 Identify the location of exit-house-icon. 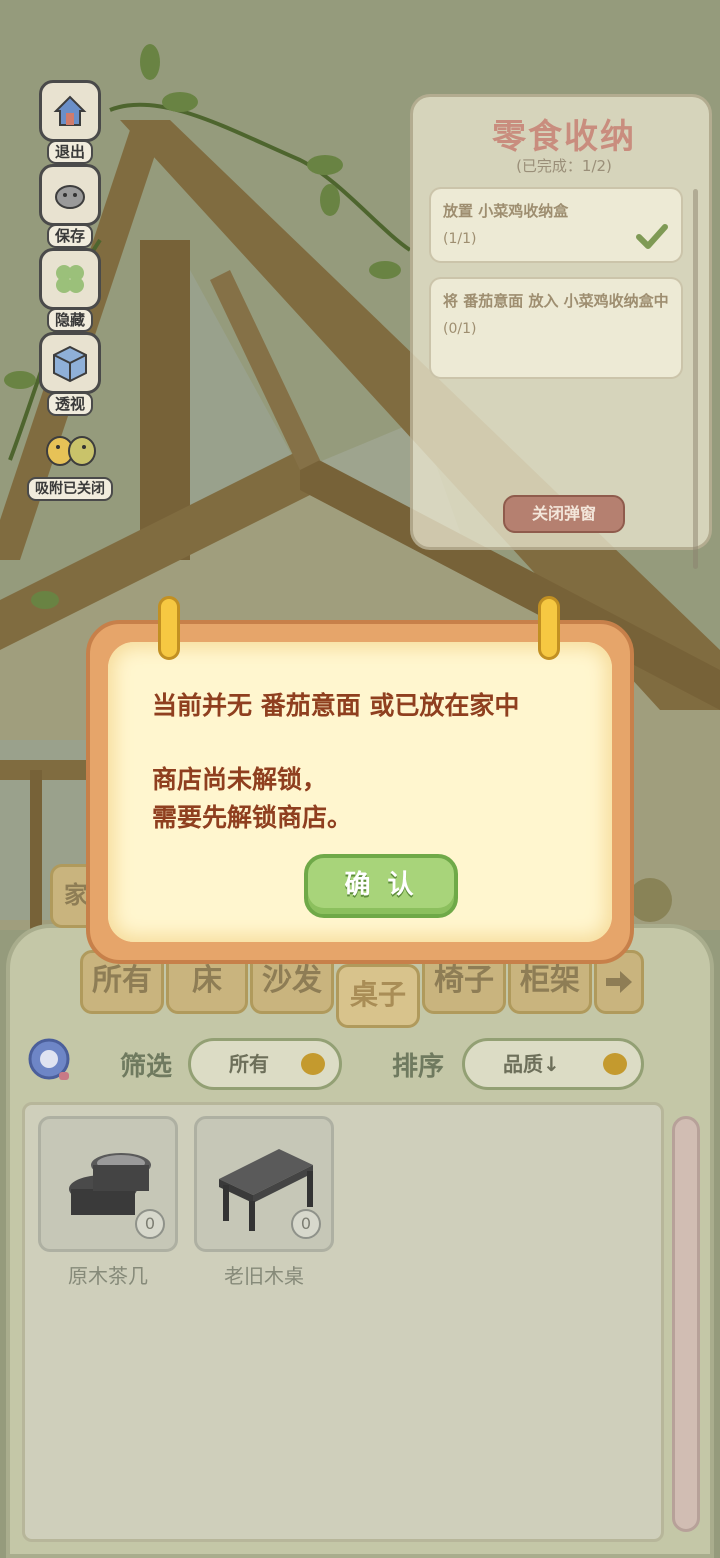
(70, 111).